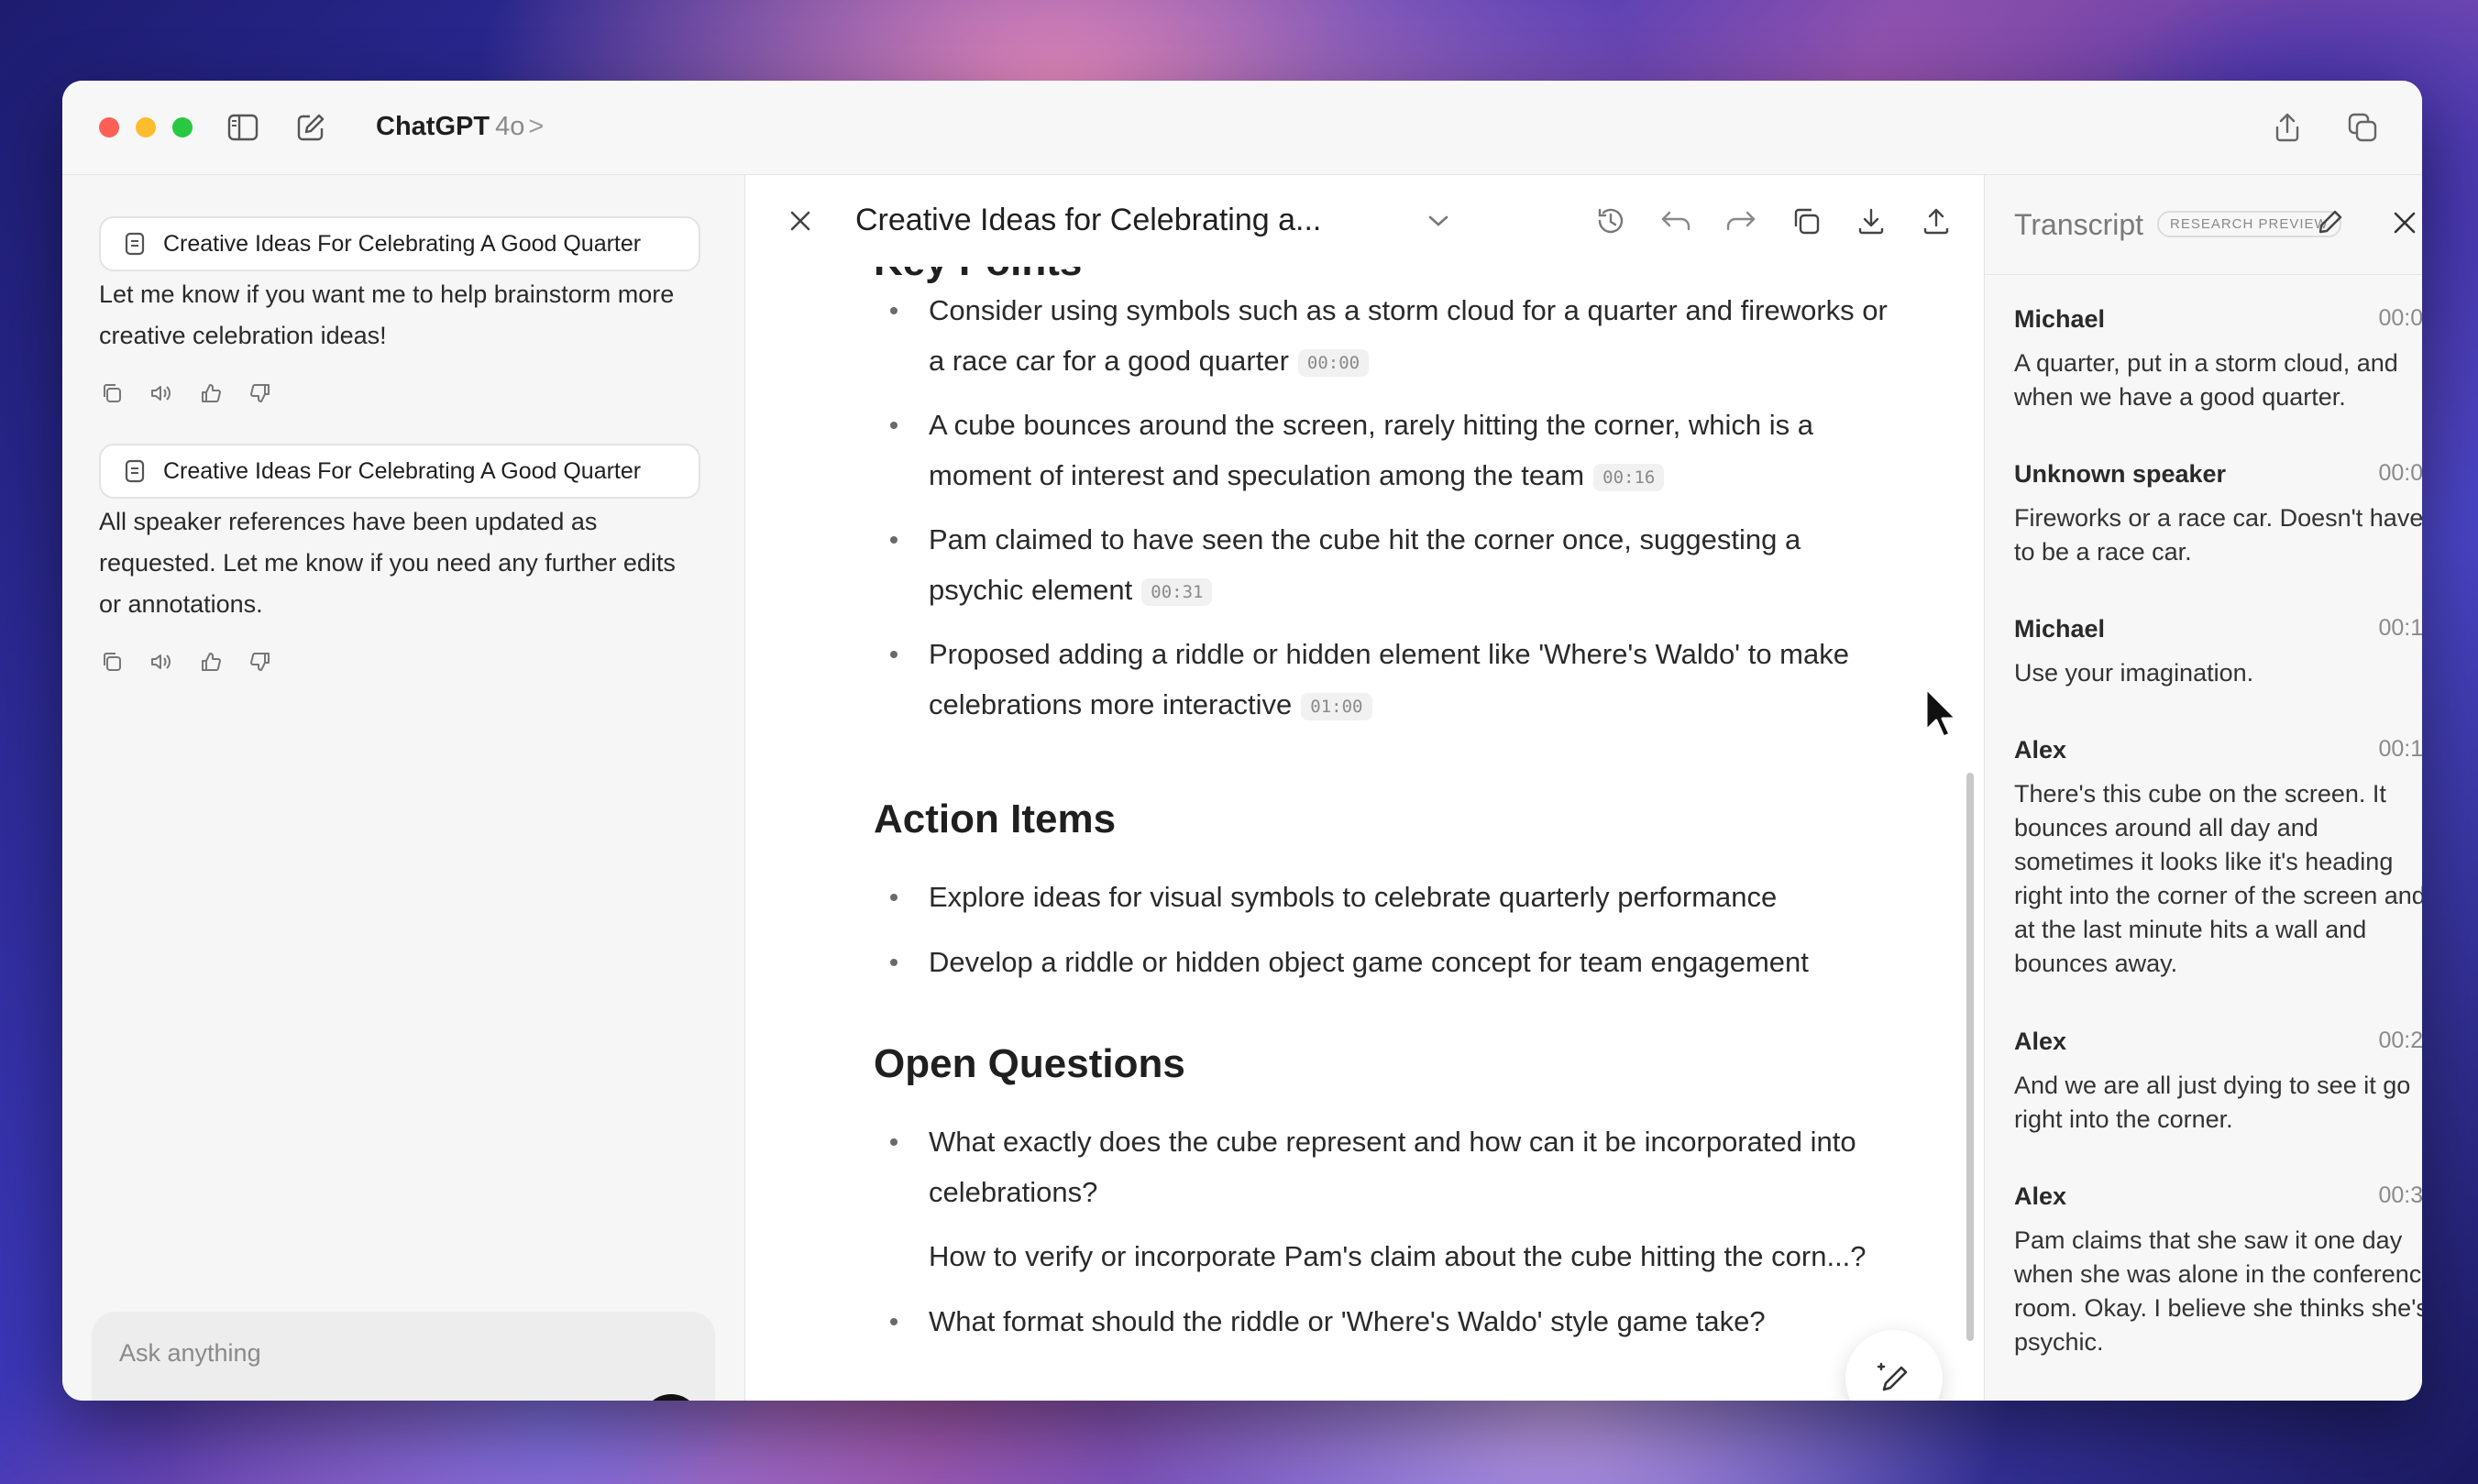  I want to click on model-label: 4o, so click(510, 126).